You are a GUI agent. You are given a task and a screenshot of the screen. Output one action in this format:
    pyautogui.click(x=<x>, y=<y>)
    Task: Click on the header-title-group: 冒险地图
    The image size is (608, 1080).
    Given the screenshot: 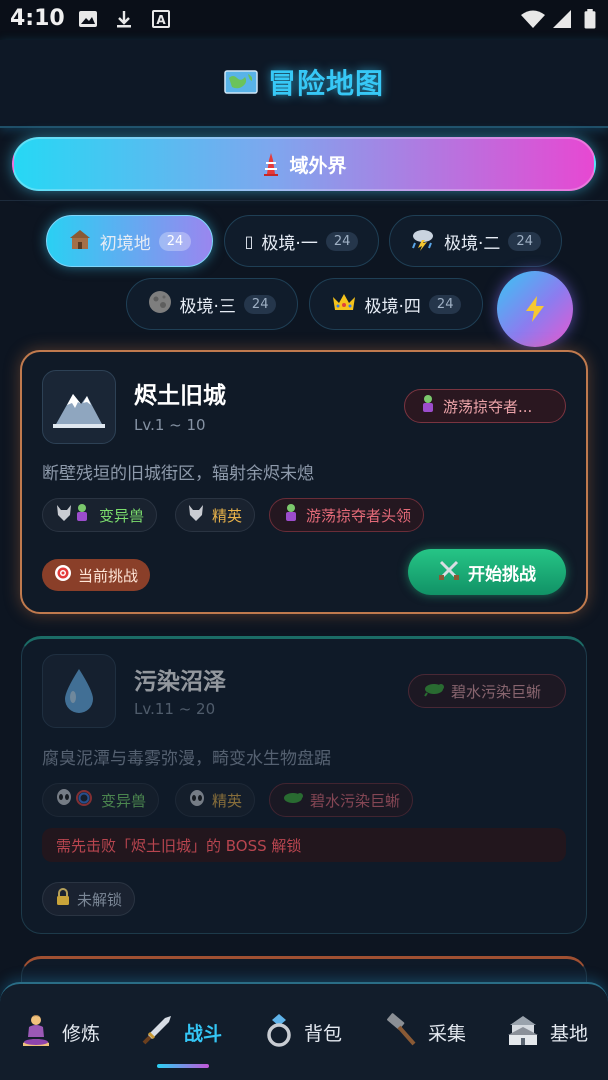 What is the action you would take?
    pyautogui.click(x=304, y=82)
    